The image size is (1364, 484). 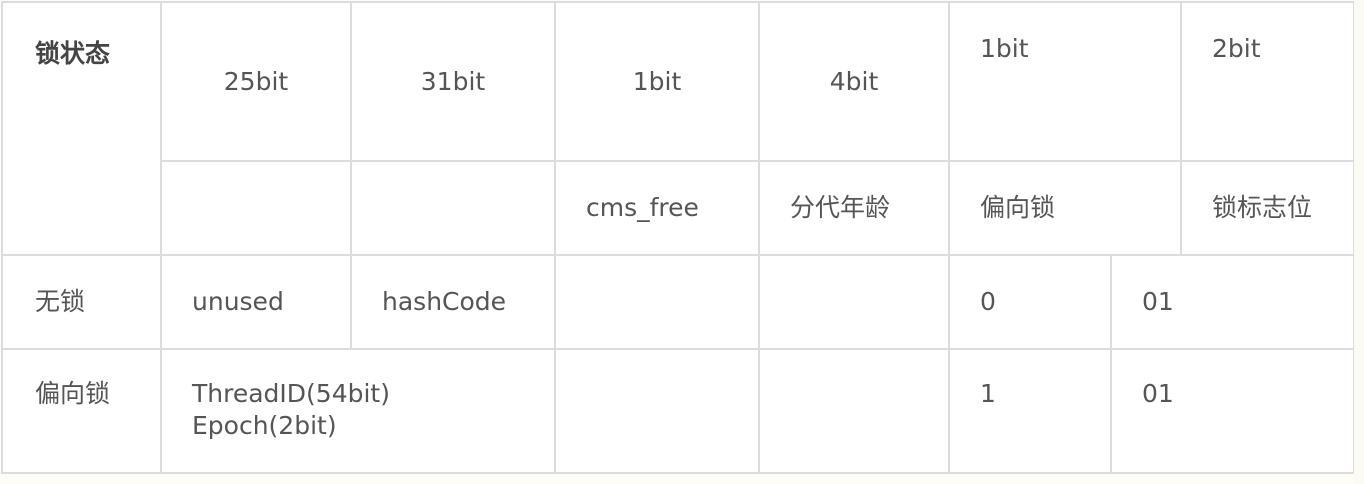 I want to click on bit-width-25: 25bit, so click(x=256, y=81).